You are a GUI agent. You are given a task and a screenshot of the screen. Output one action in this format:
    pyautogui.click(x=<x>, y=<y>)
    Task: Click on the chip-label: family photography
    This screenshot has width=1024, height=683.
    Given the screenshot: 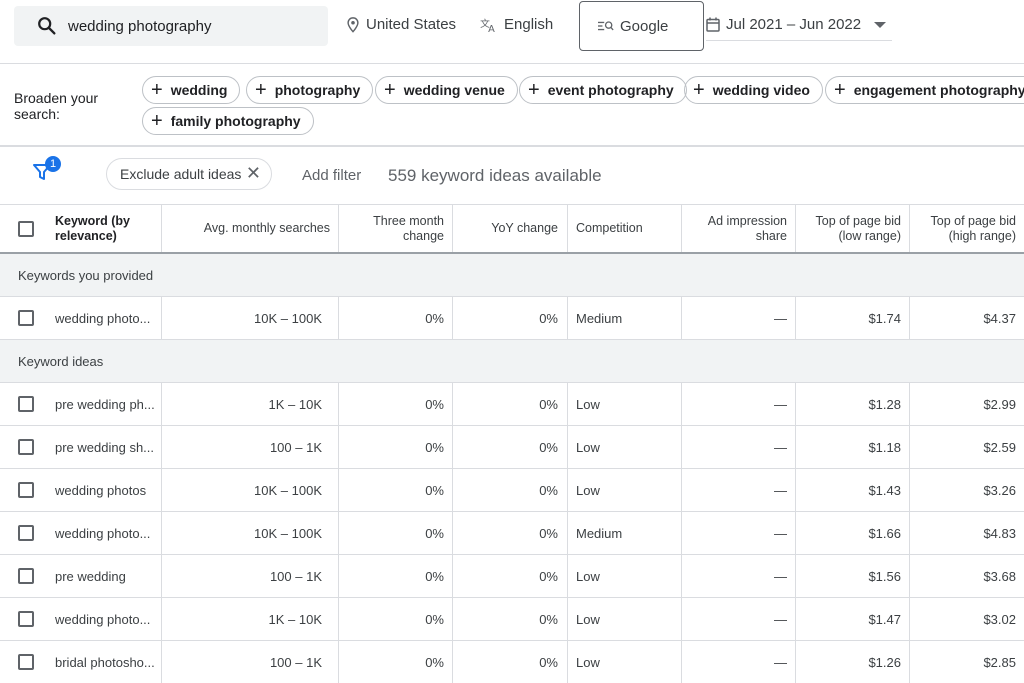 What is the action you would take?
    pyautogui.click(x=235, y=121)
    